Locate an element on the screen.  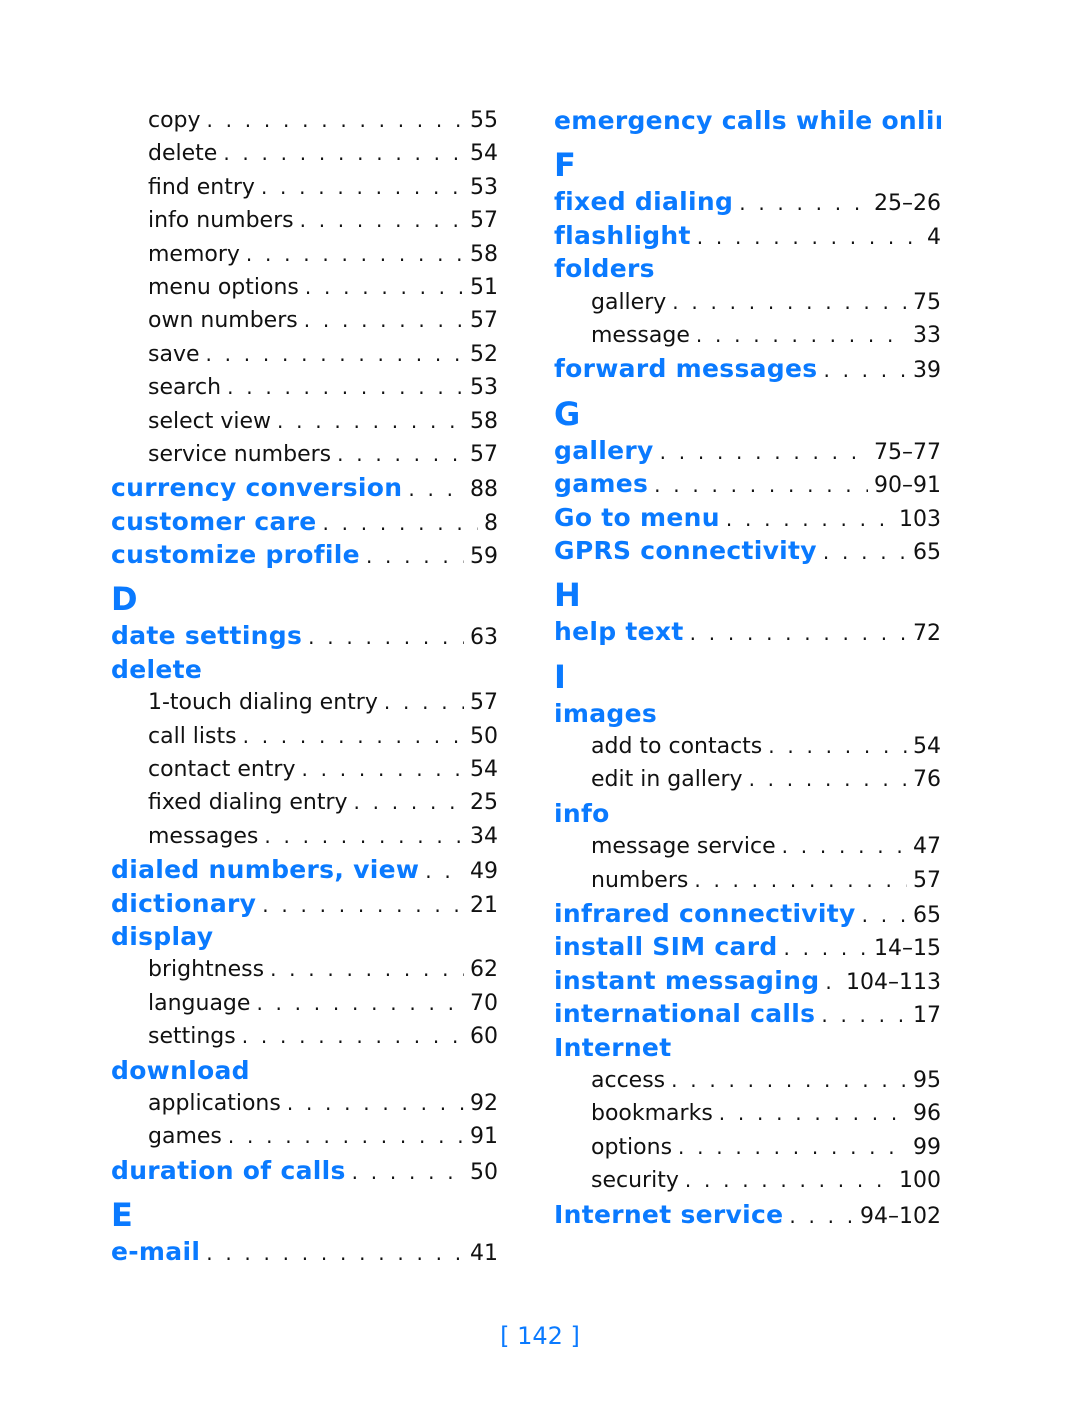
index-entry: folders is located at coordinates (747, 268).